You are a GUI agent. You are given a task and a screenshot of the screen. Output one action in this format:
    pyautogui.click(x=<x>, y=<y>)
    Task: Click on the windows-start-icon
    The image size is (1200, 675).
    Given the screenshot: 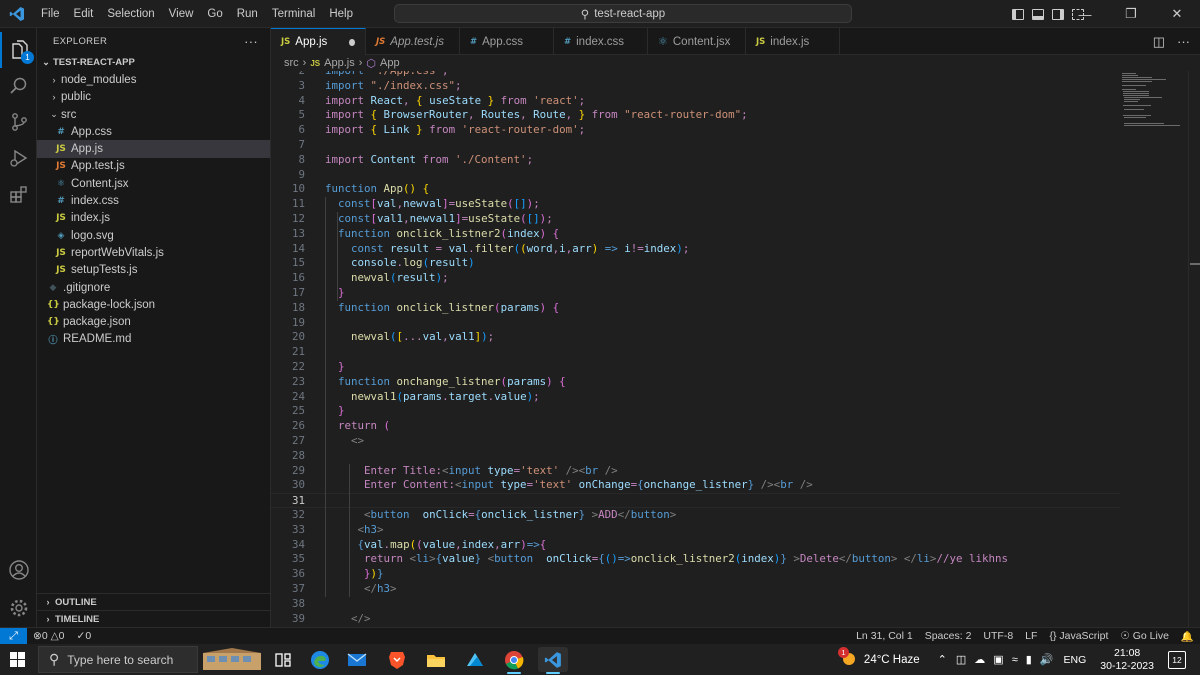 What is the action you would take?
    pyautogui.click(x=17, y=661)
    